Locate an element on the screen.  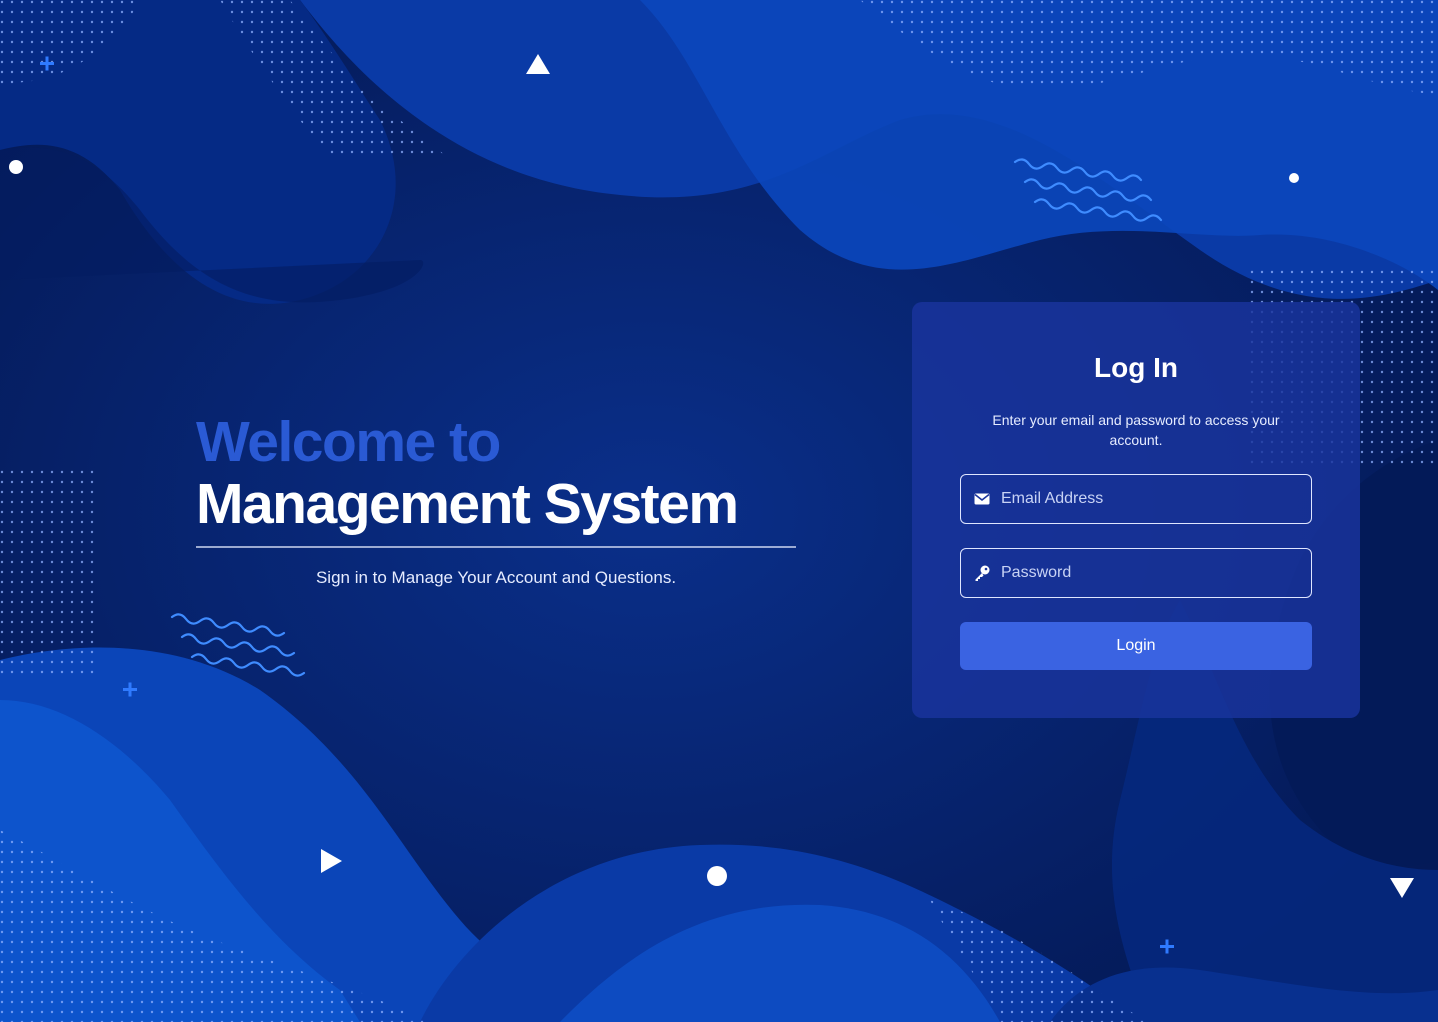
divider is located at coordinates (496, 547).